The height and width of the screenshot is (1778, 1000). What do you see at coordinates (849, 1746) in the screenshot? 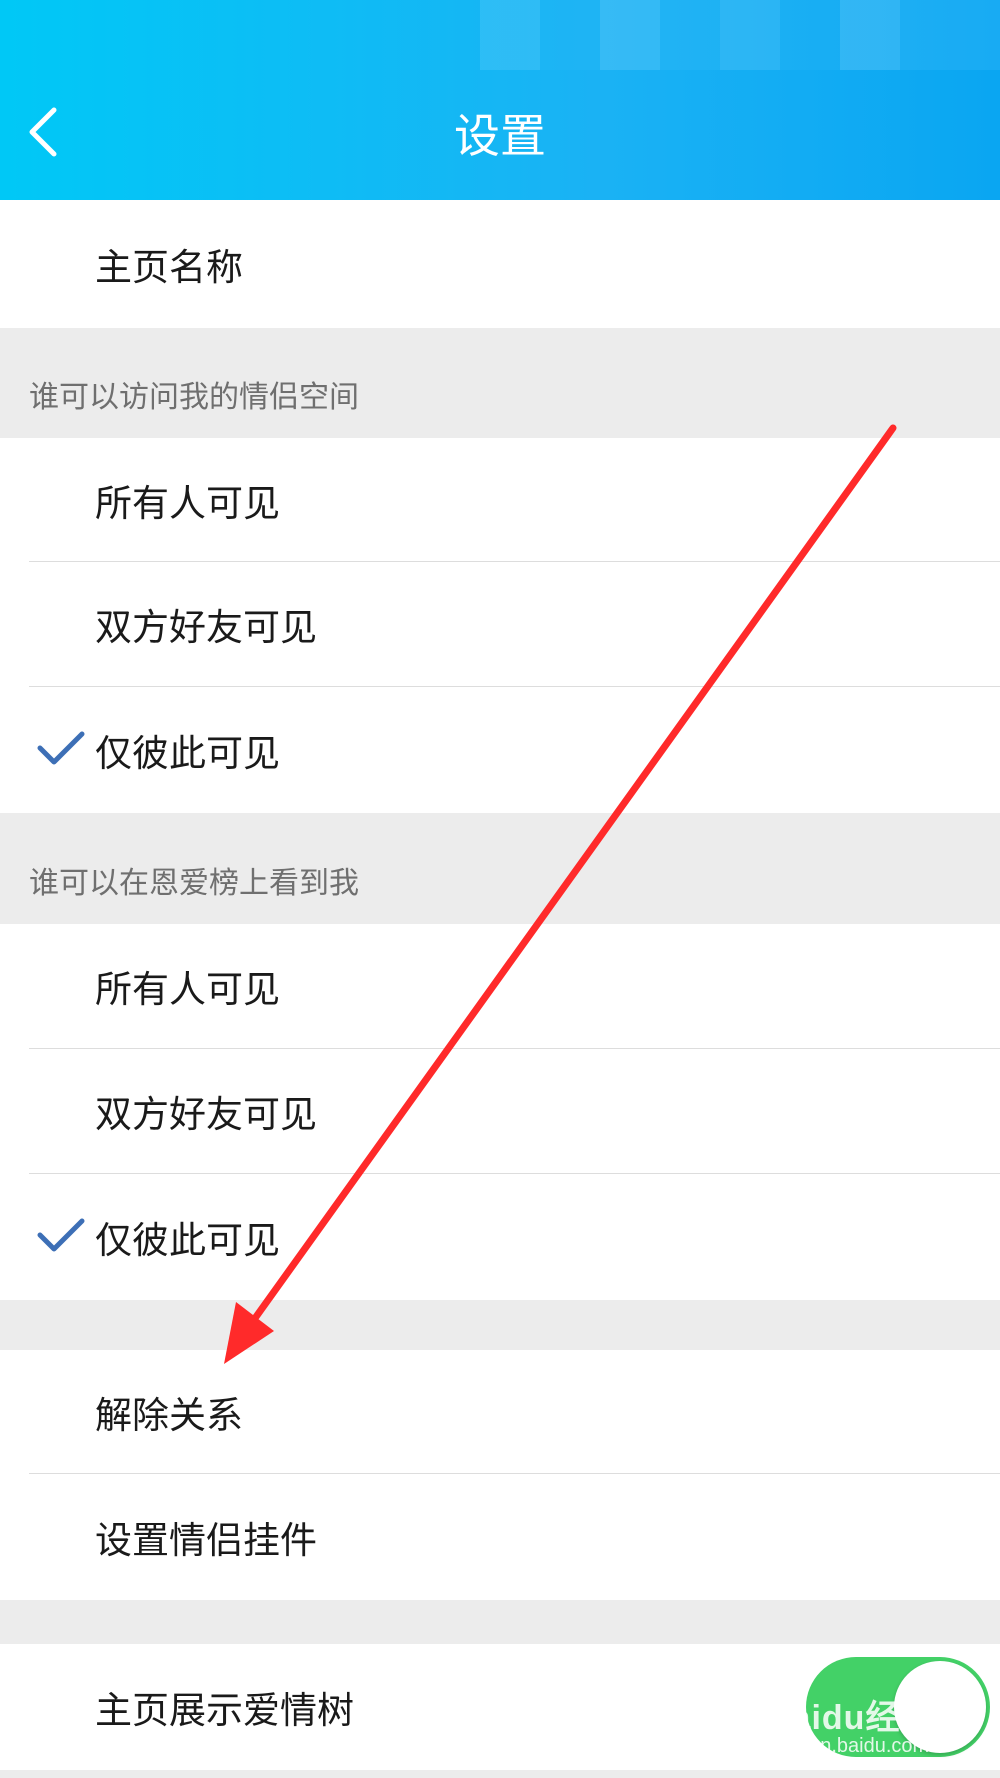
I see `watermark-url: jingyan.baidu.com` at bounding box center [849, 1746].